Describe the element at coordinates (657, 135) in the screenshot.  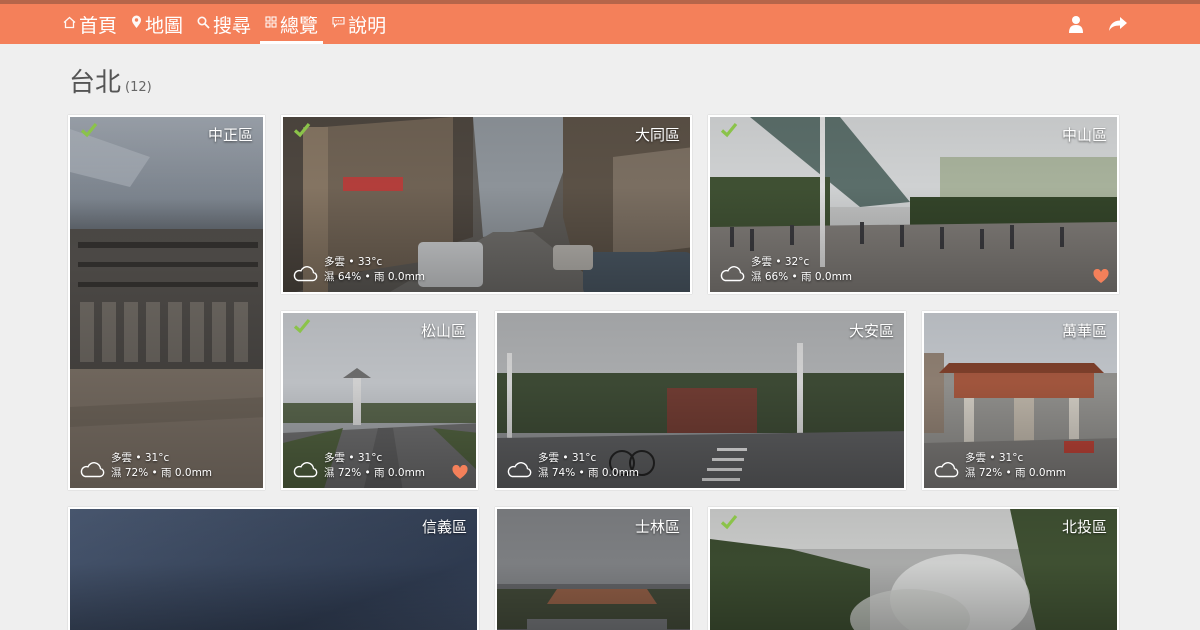
I see `district-name: 大同區` at that location.